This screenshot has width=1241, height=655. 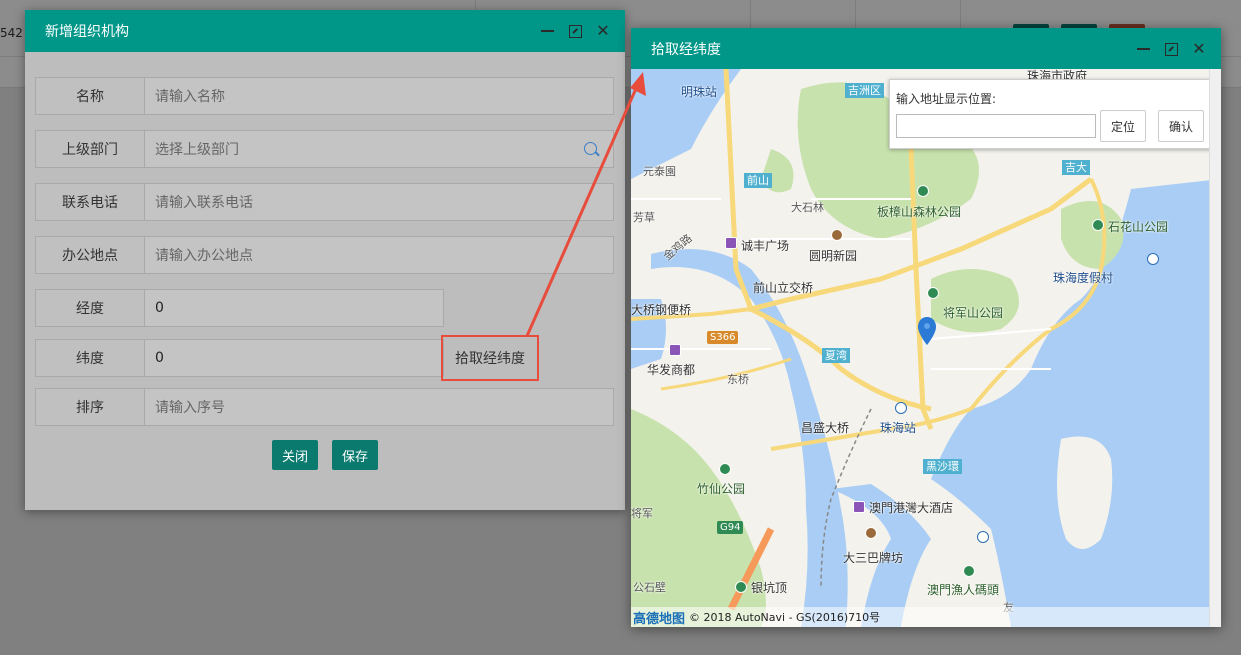 I want to click on map-label-s366: S366, so click(x=723, y=337).